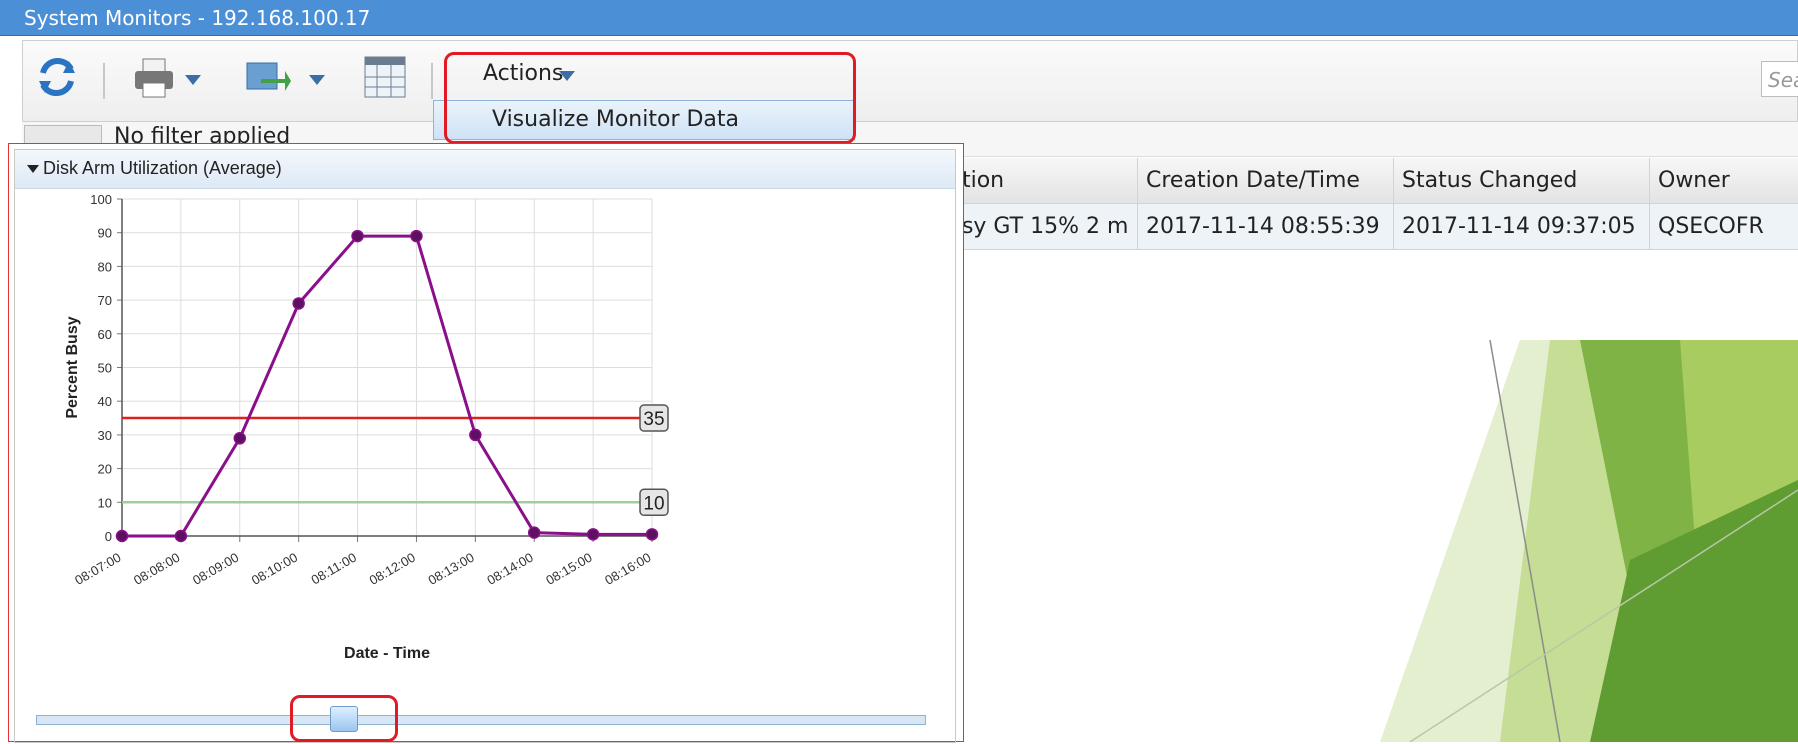  What do you see at coordinates (105, 368) in the screenshot?
I see `y-tick-label: 50` at bounding box center [105, 368].